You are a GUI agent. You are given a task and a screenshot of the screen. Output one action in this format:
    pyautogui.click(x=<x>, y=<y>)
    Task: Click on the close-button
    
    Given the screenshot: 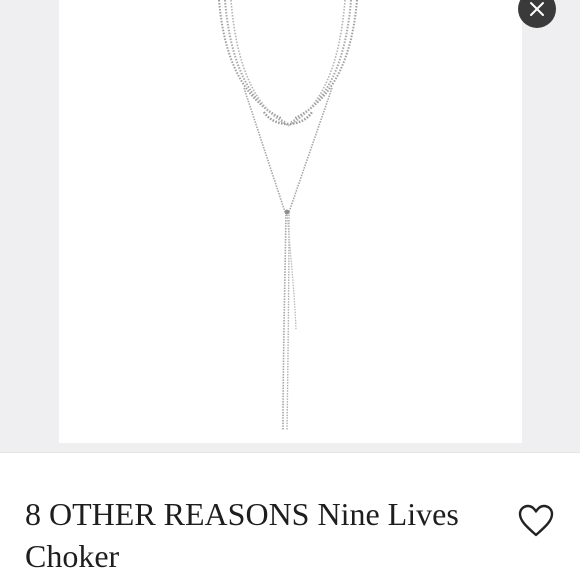 What is the action you would take?
    pyautogui.click(x=537, y=14)
    